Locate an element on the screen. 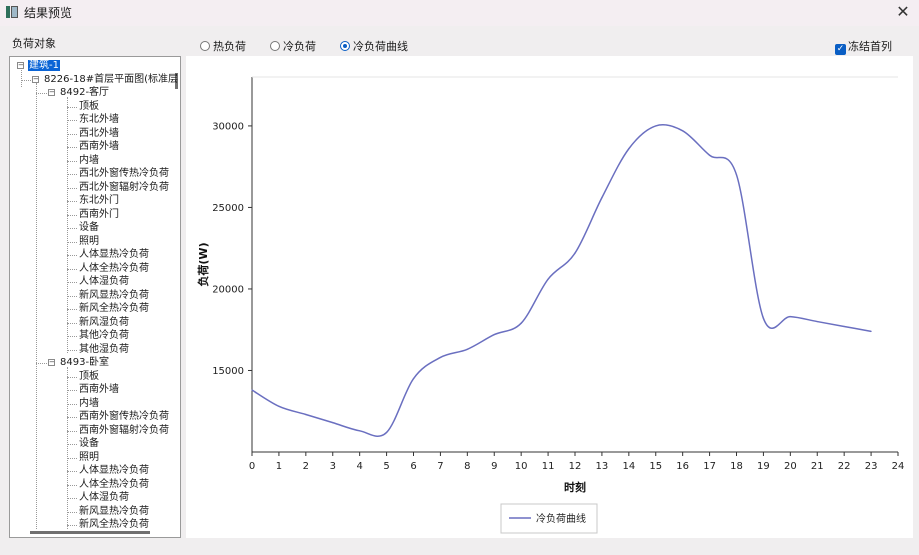 This screenshot has width=919, height=555. radio-label: 冷负荷 is located at coordinates (299, 46).